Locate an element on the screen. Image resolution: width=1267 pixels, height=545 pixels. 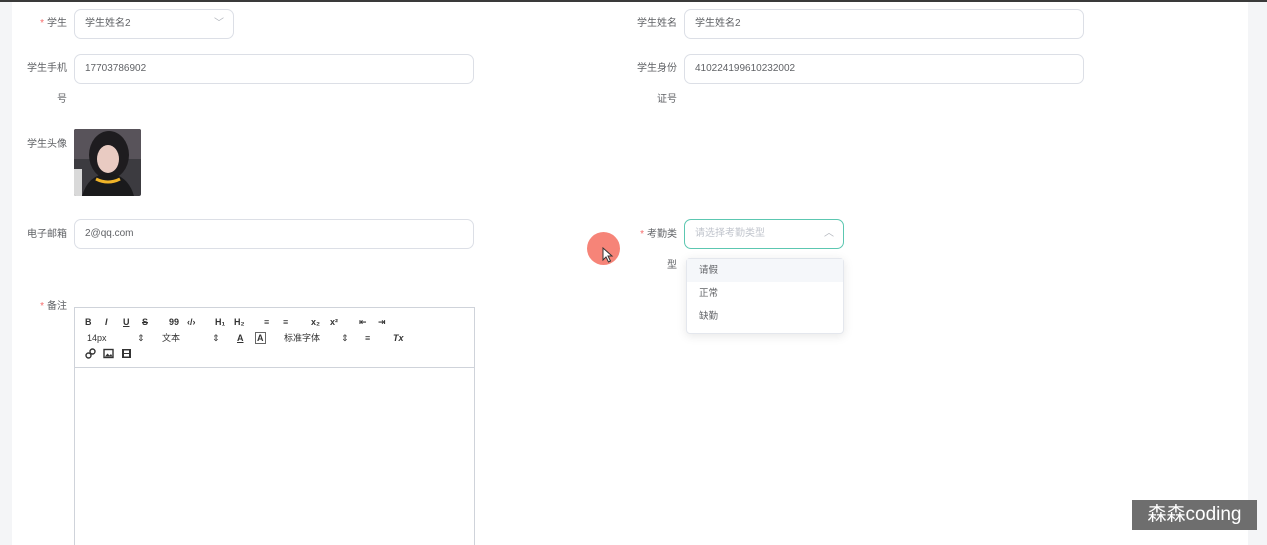
email-label: 电子邮箱 is located at coordinates (47, 234).